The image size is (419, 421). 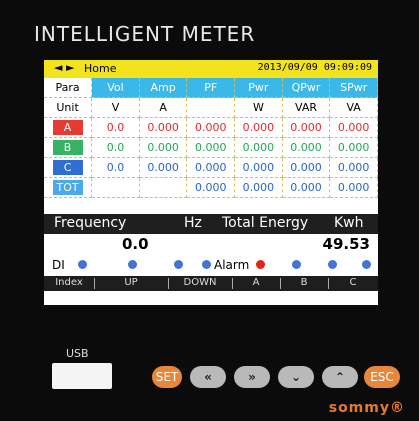 What do you see at coordinates (193, 223) in the screenshot?
I see `frequency-unit: Hz` at bounding box center [193, 223].